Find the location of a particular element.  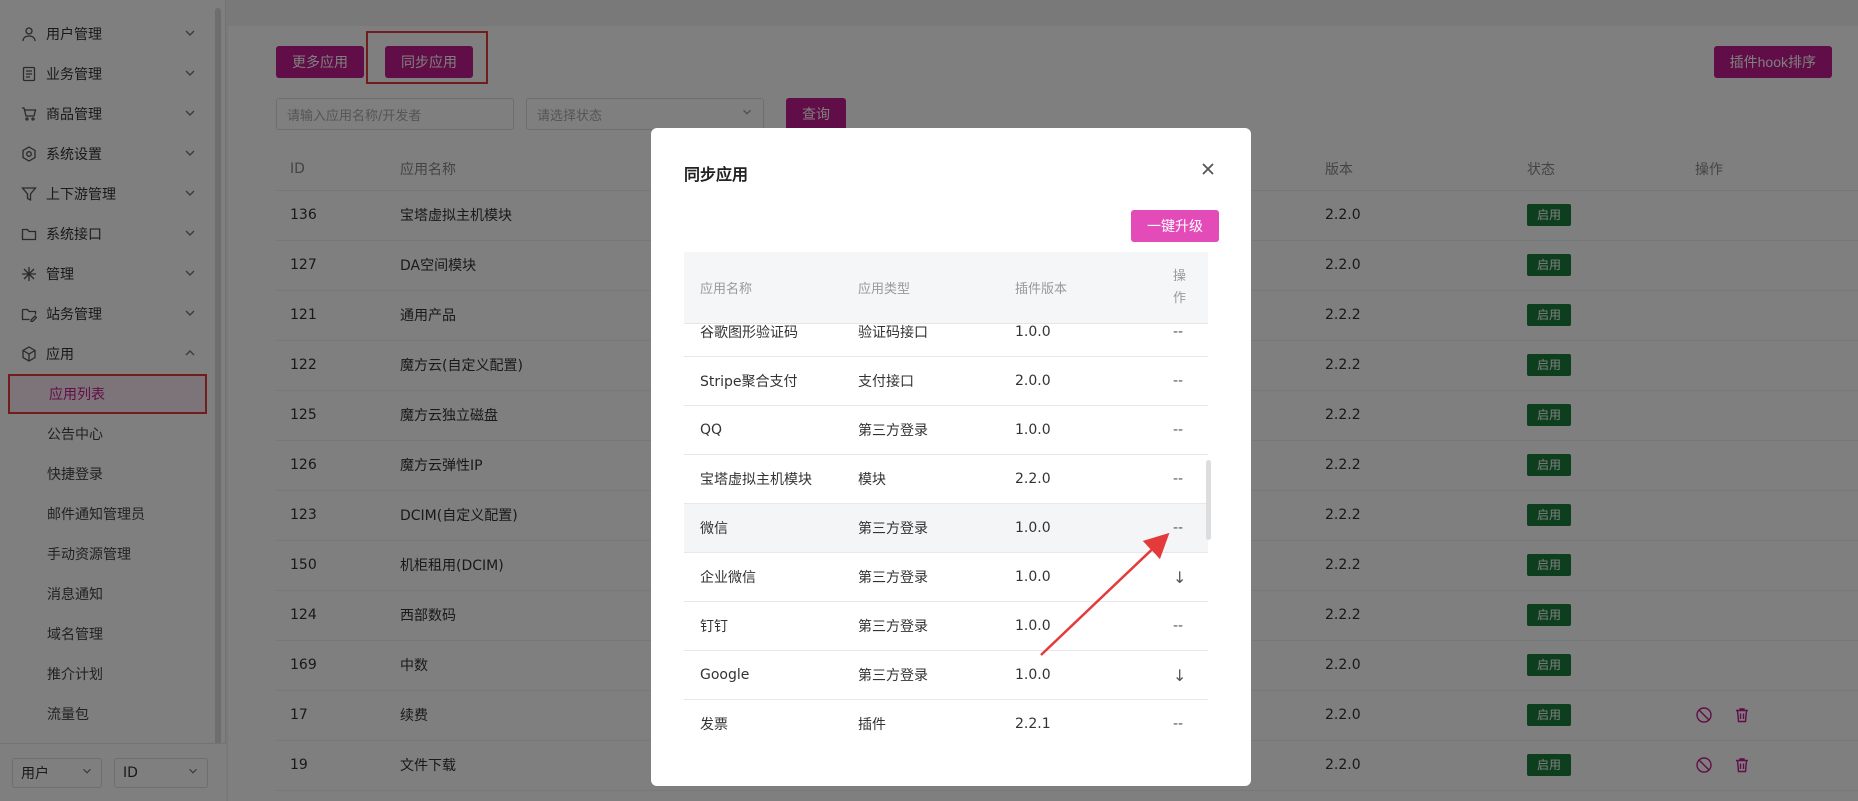

list-item: 企业微信 第三方登录 1.0.0 ↓ is located at coordinates (946, 577).